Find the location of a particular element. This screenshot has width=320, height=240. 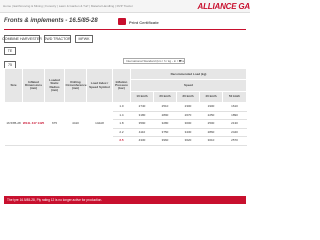

header-rolling-circumference: Rolling Circumference (mm) is located at coordinates (75, 85).